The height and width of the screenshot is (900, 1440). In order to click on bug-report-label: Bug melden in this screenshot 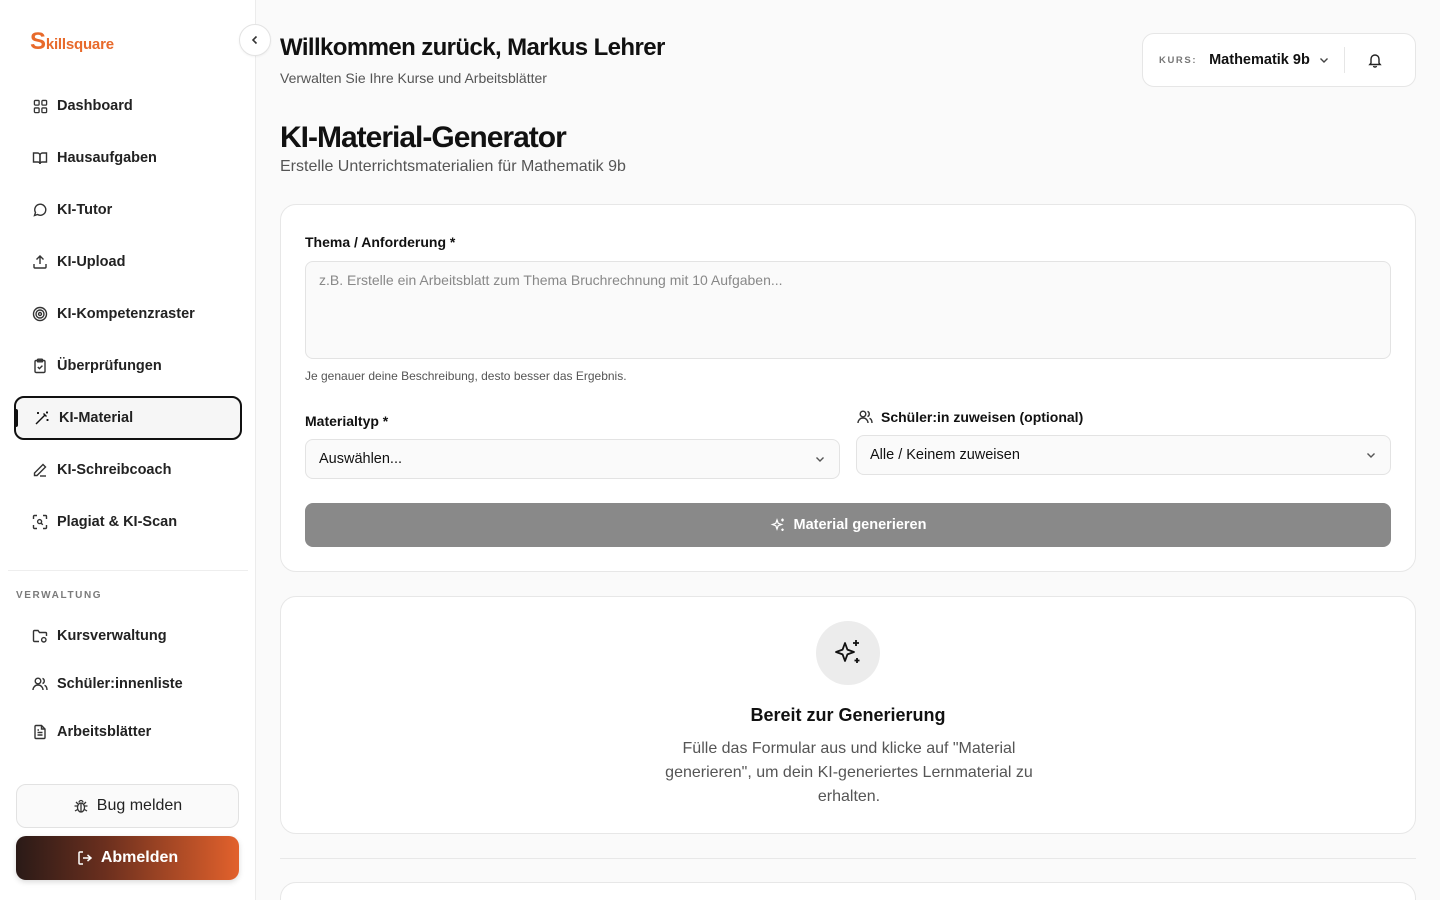, I will do `click(139, 805)`.